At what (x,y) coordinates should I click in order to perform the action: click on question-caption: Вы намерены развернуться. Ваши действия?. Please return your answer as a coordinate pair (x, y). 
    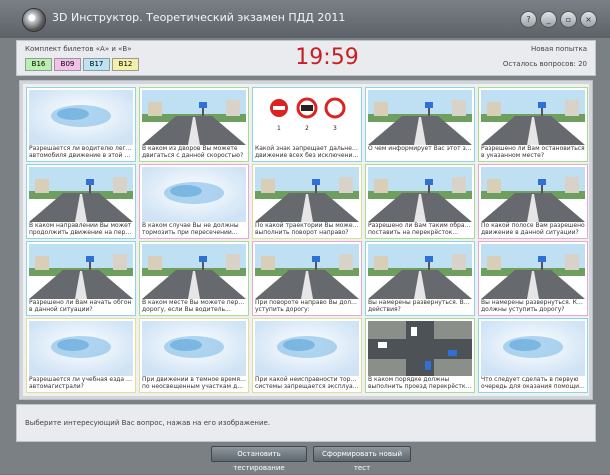
    Looking at the image, I should click on (420, 306).